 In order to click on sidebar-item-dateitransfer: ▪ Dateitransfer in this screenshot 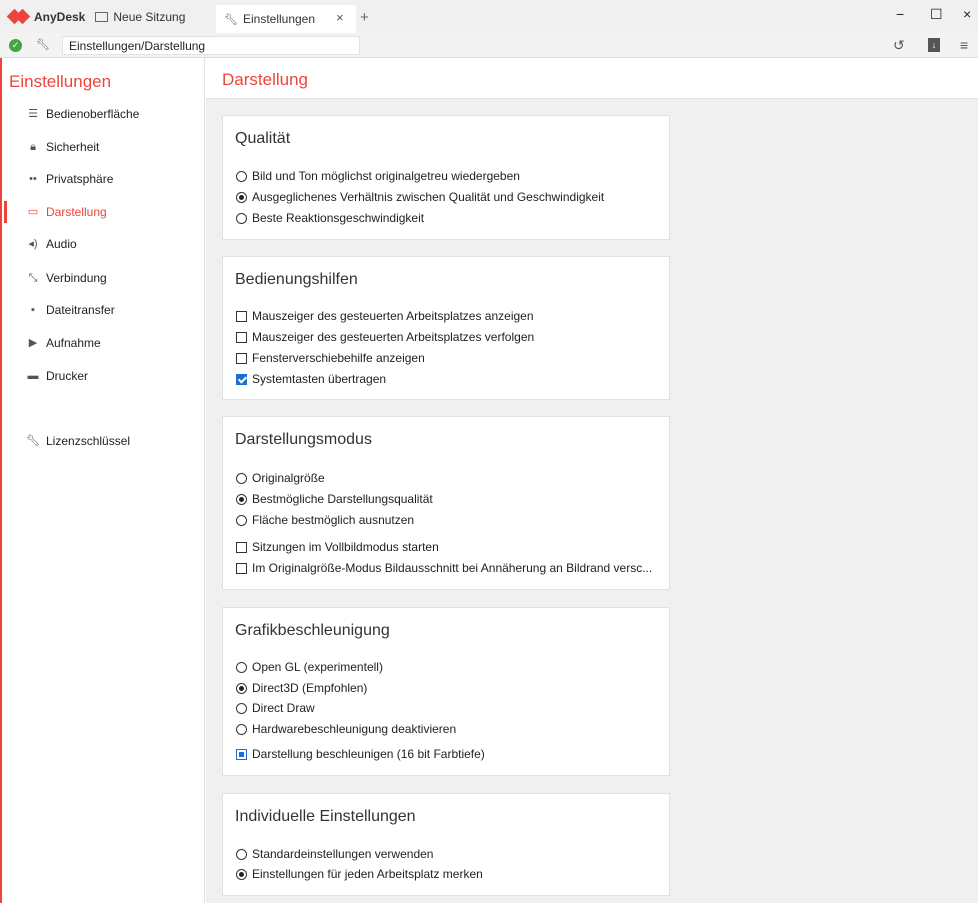, I will do `click(103, 310)`.